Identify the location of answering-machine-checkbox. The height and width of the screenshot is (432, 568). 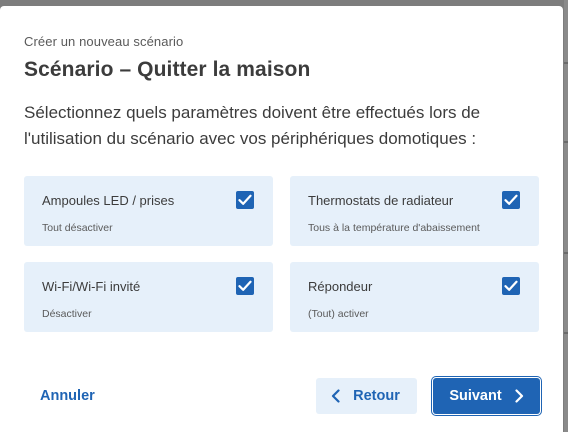
(511, 286).